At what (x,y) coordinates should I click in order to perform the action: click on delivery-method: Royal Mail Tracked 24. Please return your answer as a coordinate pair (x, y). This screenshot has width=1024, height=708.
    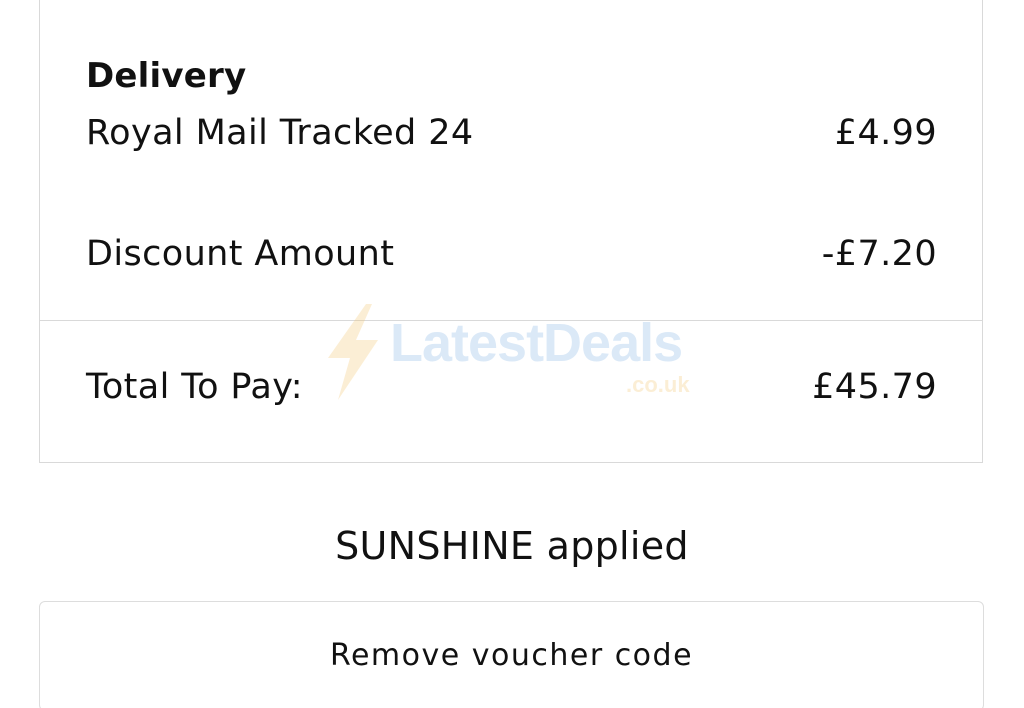
    Looking at the image, I should click on (280, 133).